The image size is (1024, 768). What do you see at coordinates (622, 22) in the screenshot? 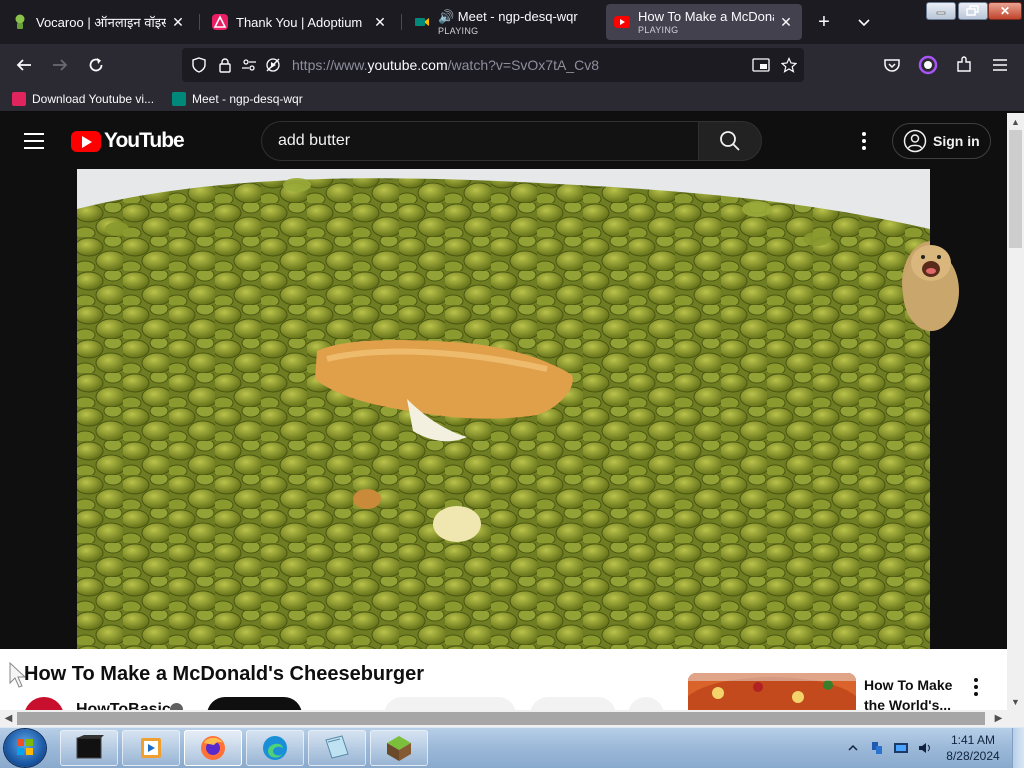
I see `youtube-favicon-icon` at bounding box center [622, 22].